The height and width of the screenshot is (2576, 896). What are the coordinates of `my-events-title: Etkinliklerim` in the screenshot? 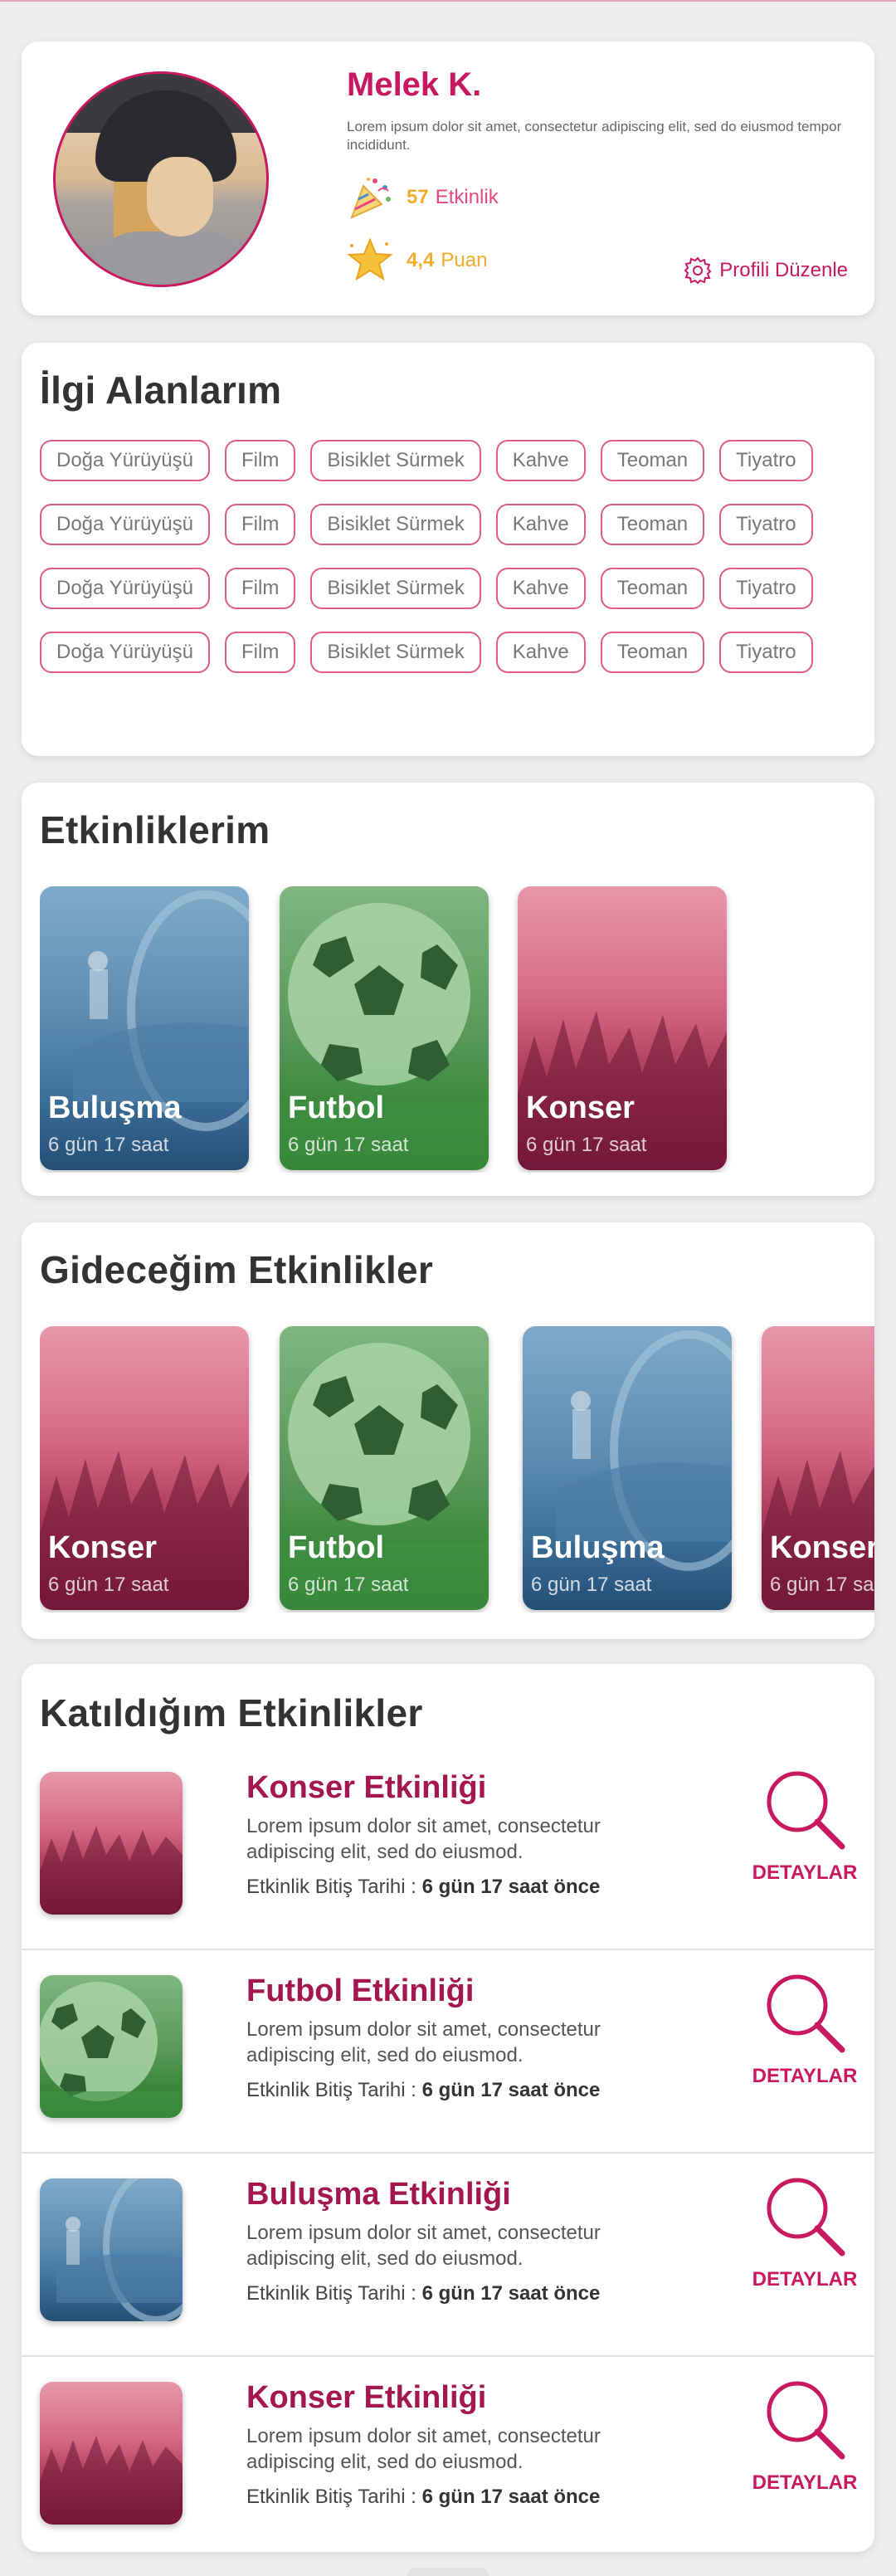 It's located at (155, 830).